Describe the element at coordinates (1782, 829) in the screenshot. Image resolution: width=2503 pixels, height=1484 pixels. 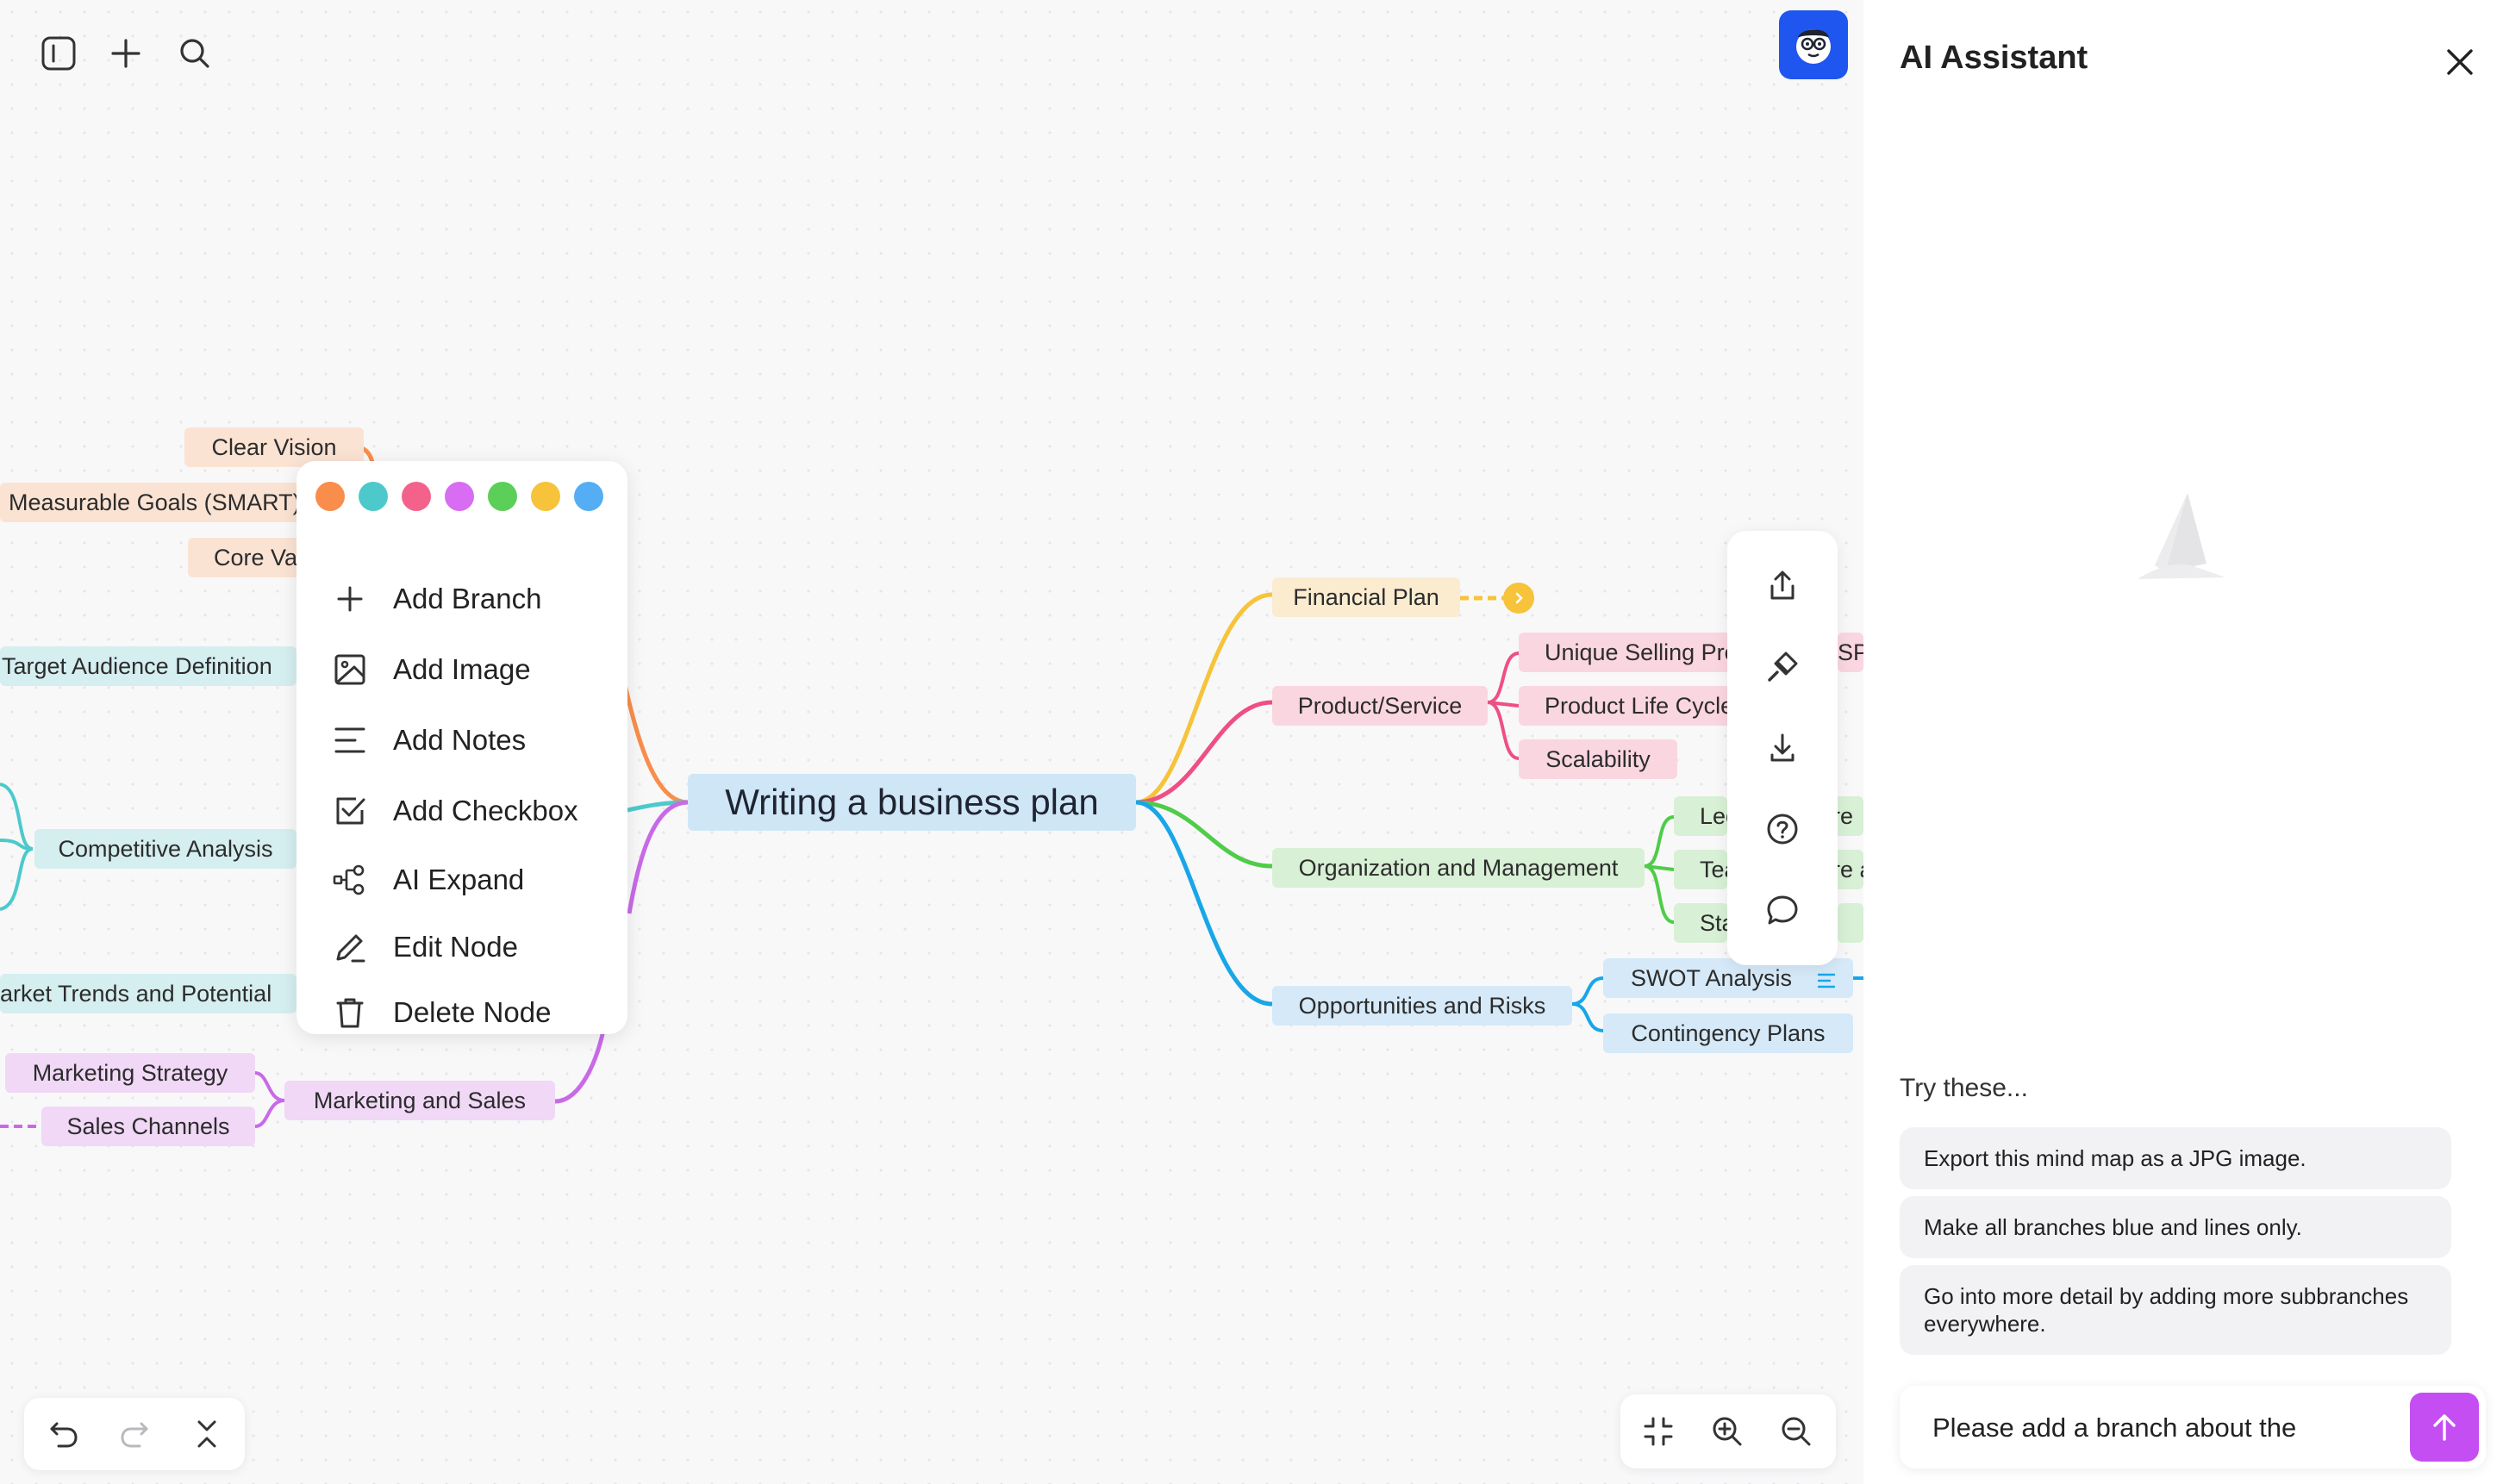
I see `help-icon` at that location.